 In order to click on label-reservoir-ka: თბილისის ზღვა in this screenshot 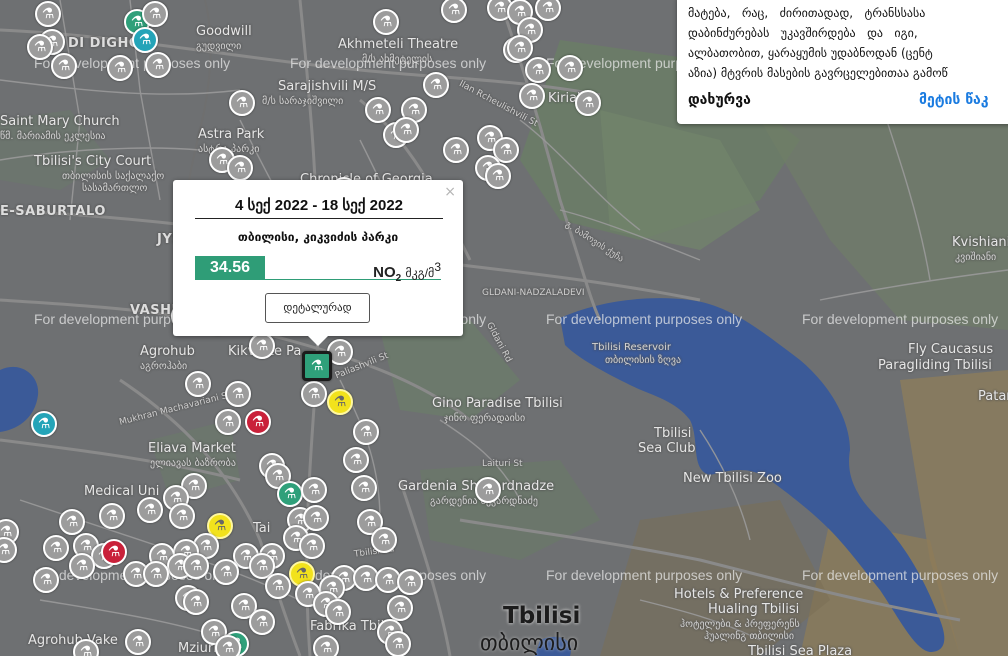, I will do `click(643, 360)`.